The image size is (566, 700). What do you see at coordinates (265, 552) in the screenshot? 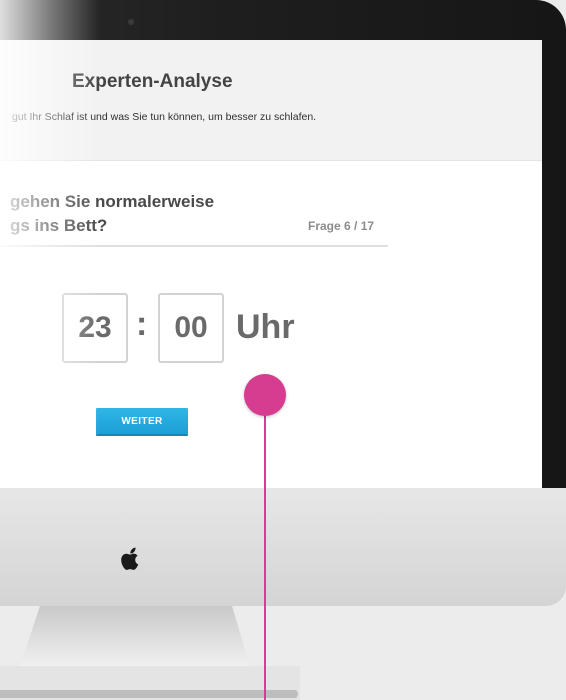
I see `marker-line` at bounding box center [265, 552].